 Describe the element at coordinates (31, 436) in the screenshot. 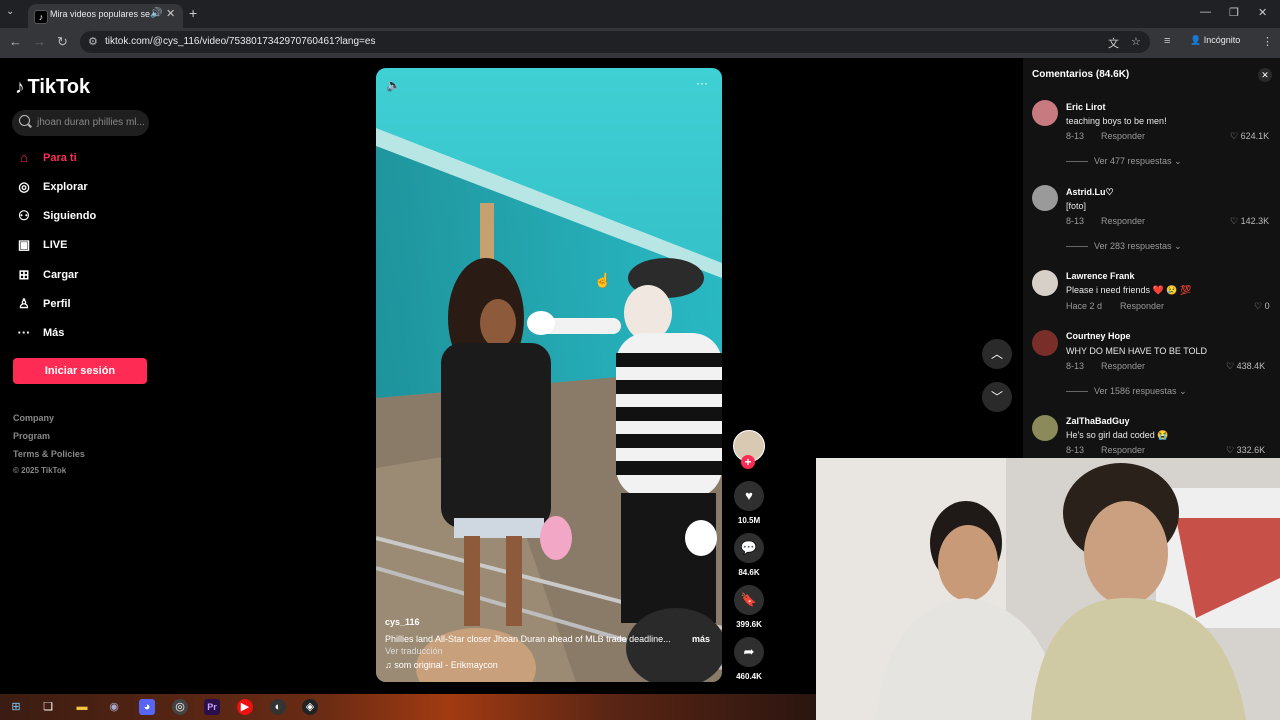

I see `footer-link-program: Program` at that location.